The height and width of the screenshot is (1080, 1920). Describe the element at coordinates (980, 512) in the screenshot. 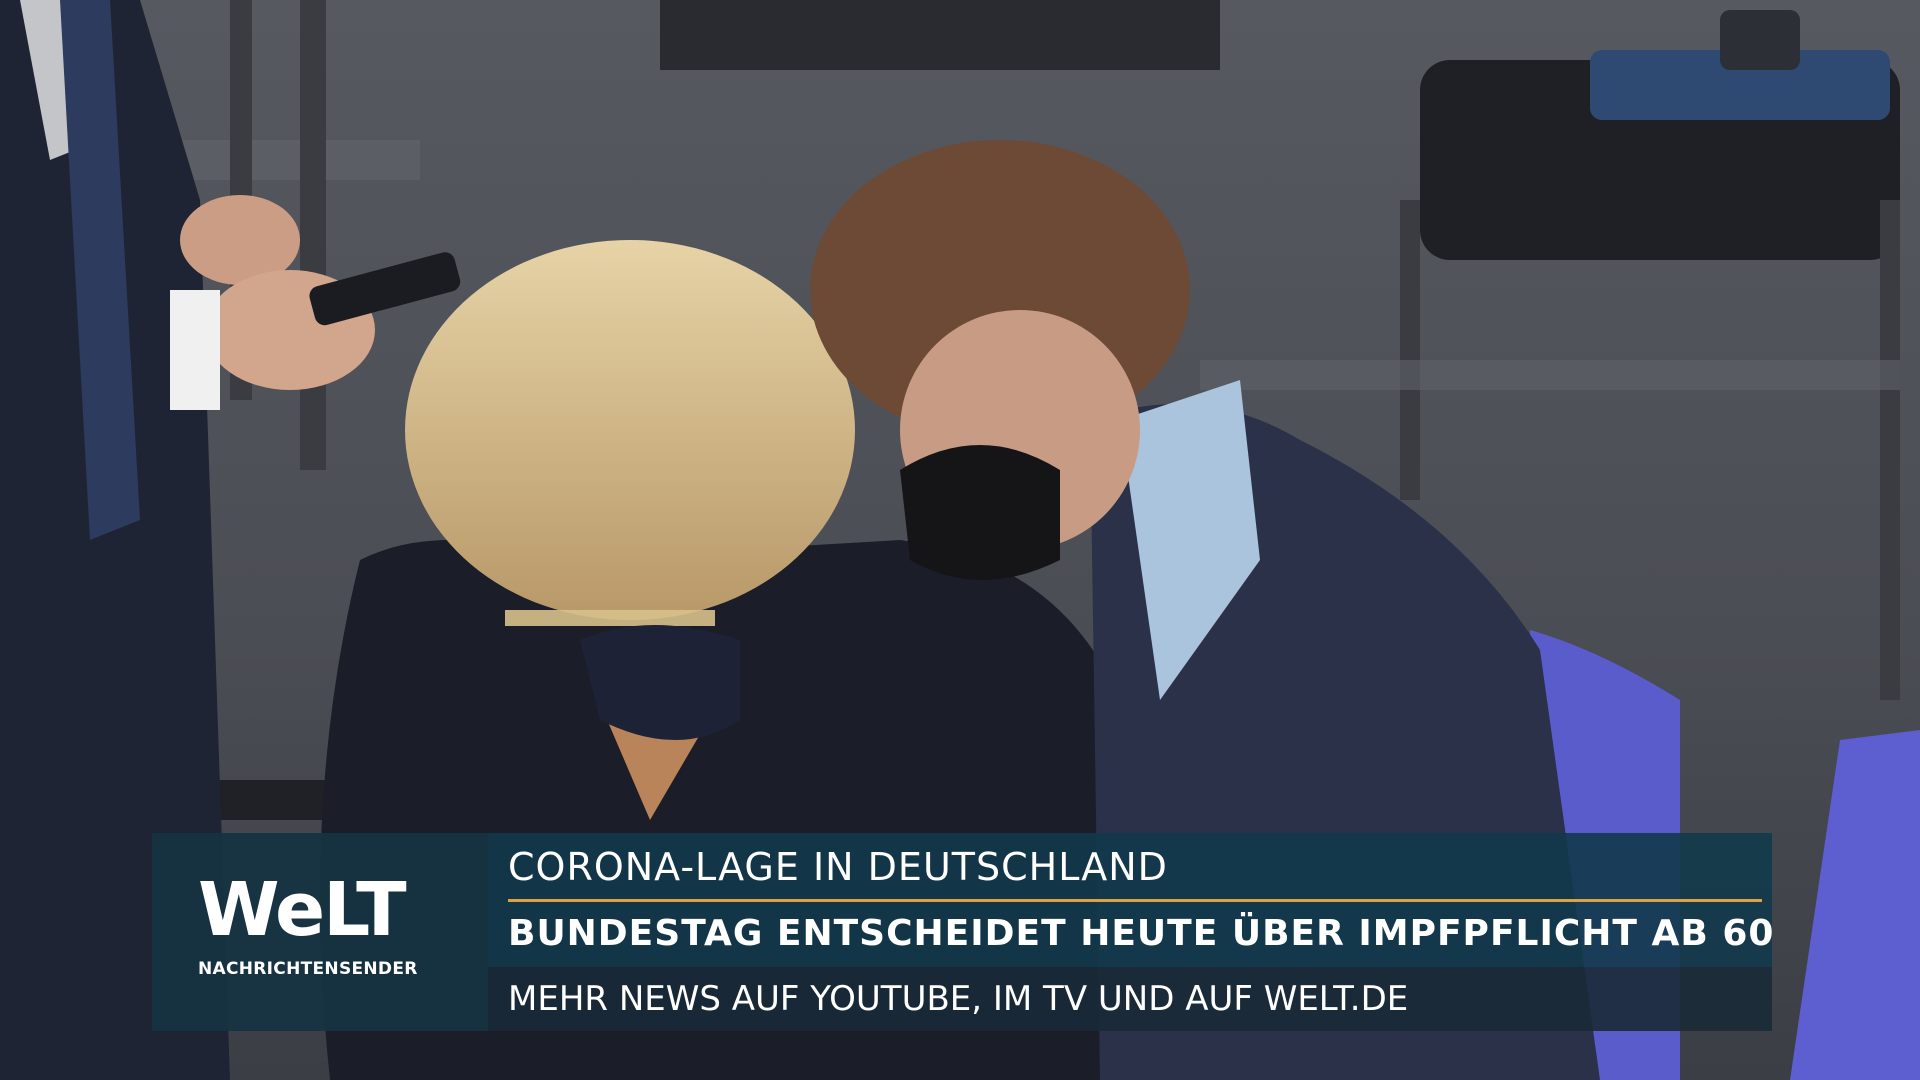

I see `man-mask` at that location.